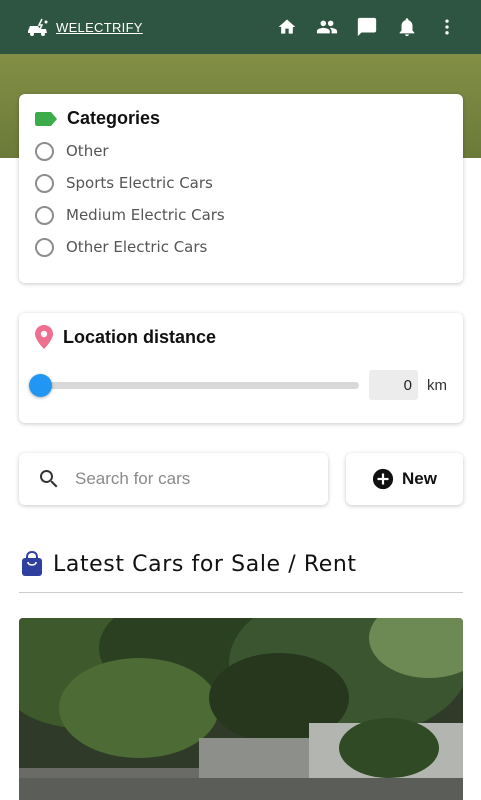 This screenshot has width=481, height=800. I want to click on distance-slider, so click(194, 385).